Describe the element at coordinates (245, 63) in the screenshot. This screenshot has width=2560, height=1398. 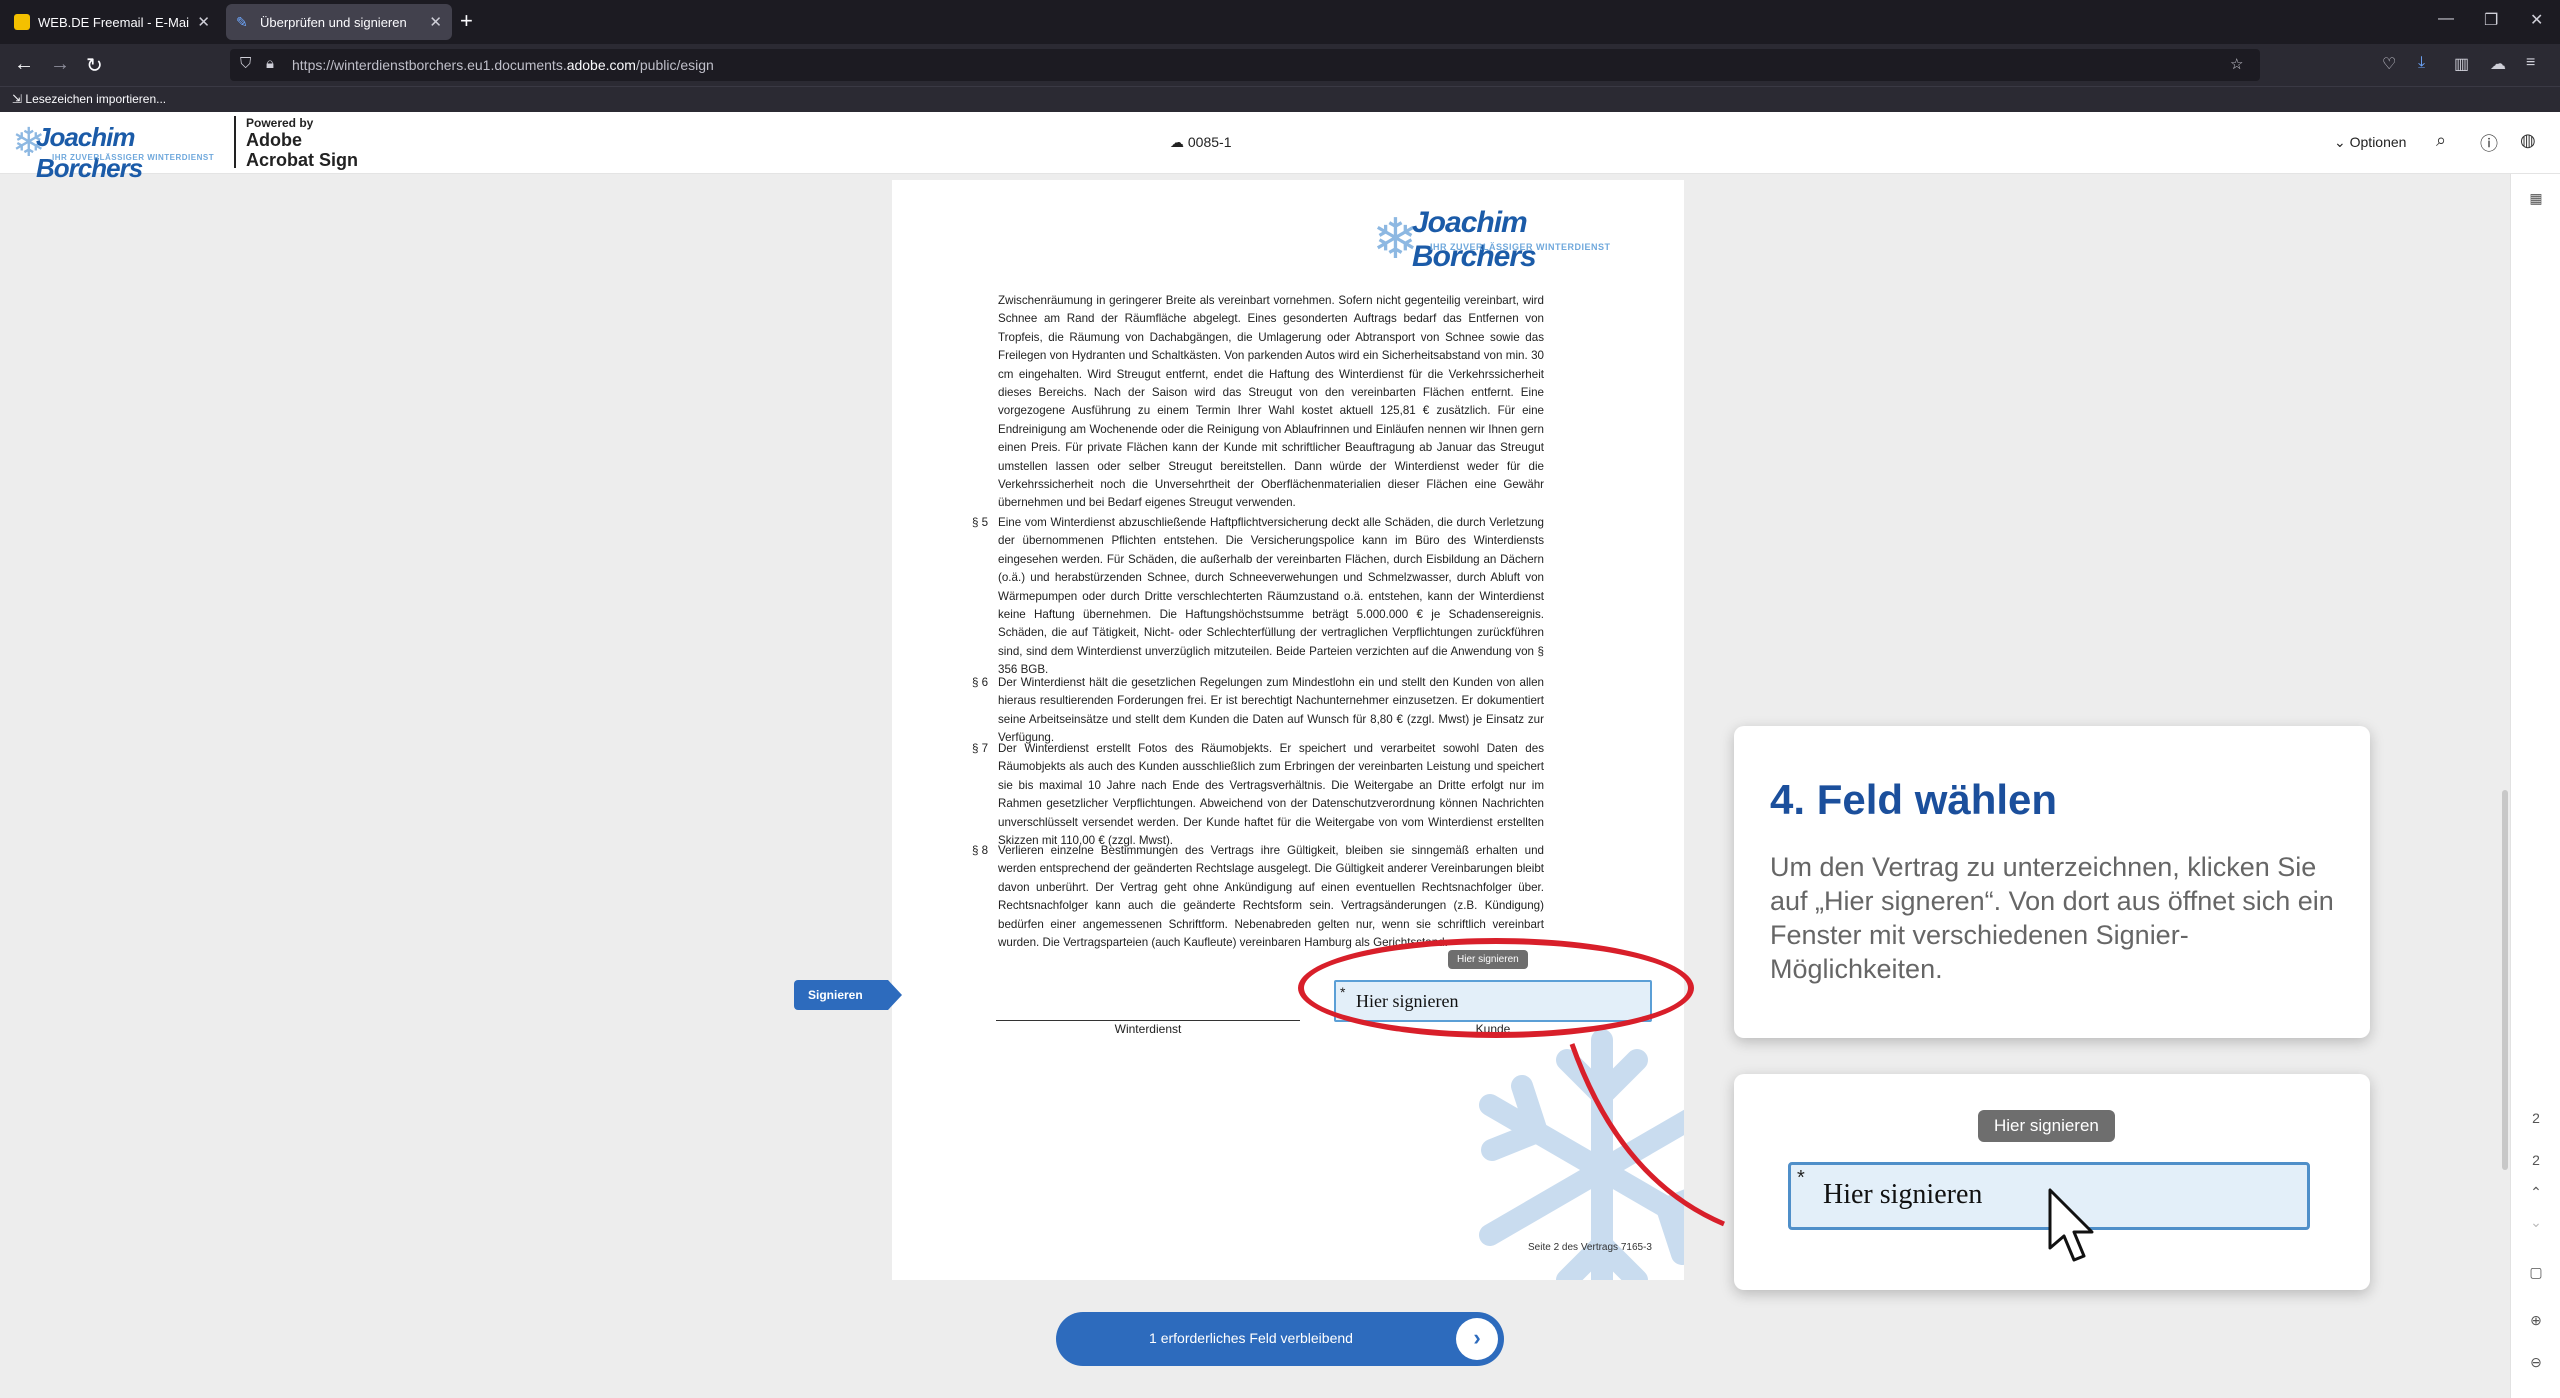
I see `shield-icon: ⛉` at that location.